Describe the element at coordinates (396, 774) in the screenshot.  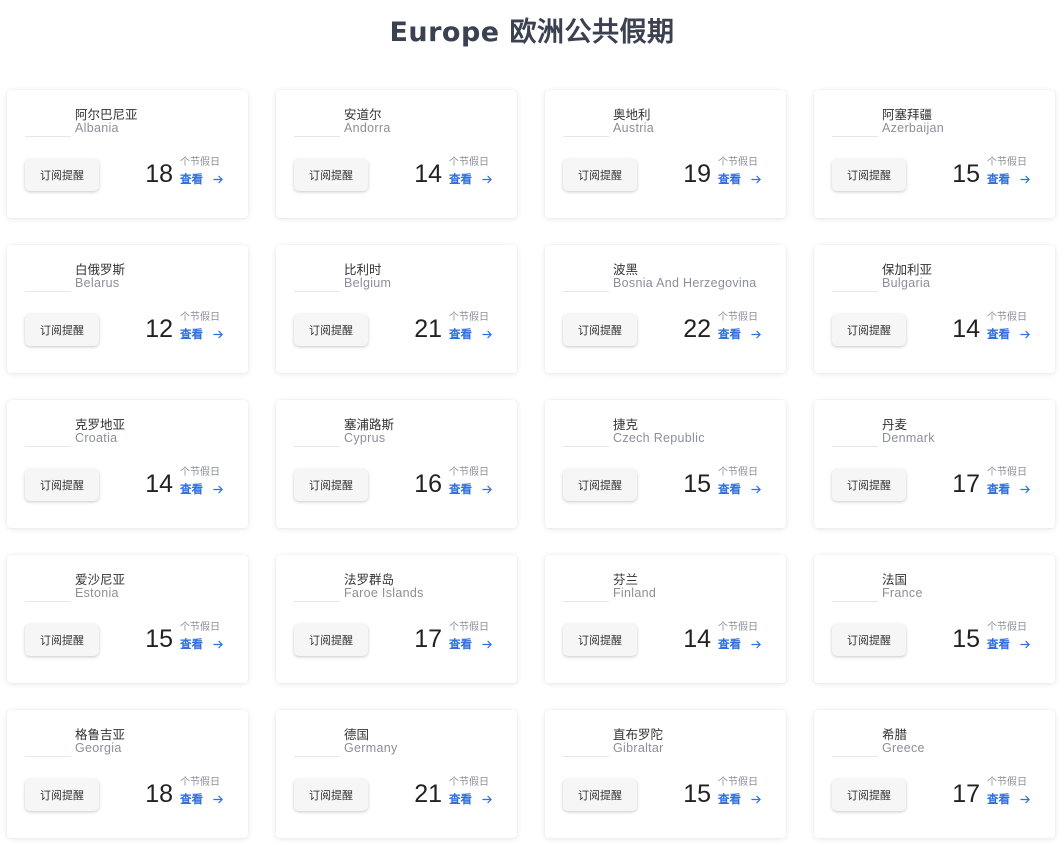
I see `country-card: 德国 Germany 订阅提醒 21 个节假日 查看` at that location.